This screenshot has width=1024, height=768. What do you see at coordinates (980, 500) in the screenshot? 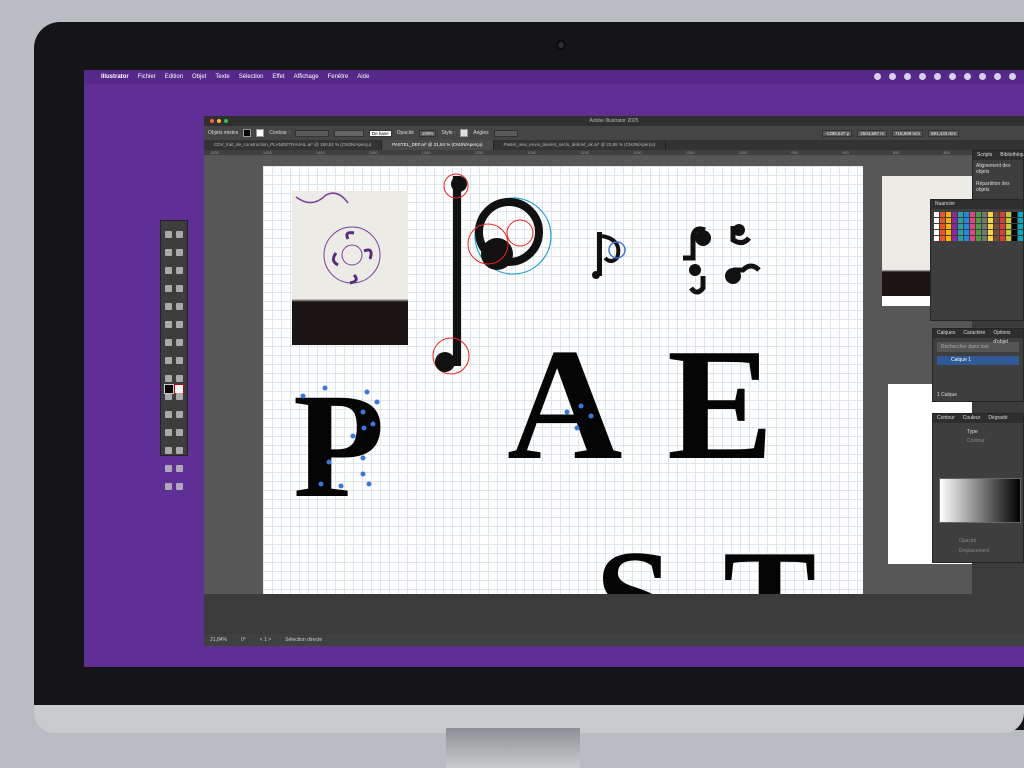
I see `gradient-preview` at bounding box center [980, 500].